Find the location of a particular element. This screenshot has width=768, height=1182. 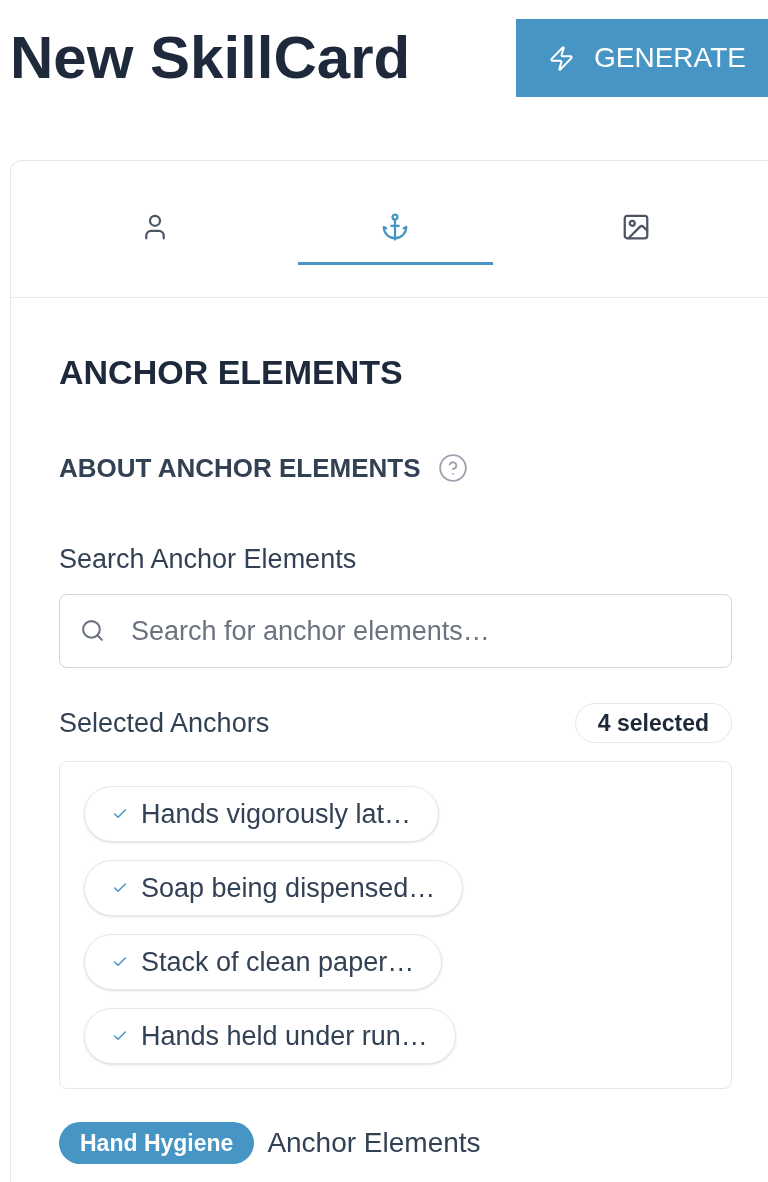

page-title: New SkillCard is located at coordinates (210, 58).